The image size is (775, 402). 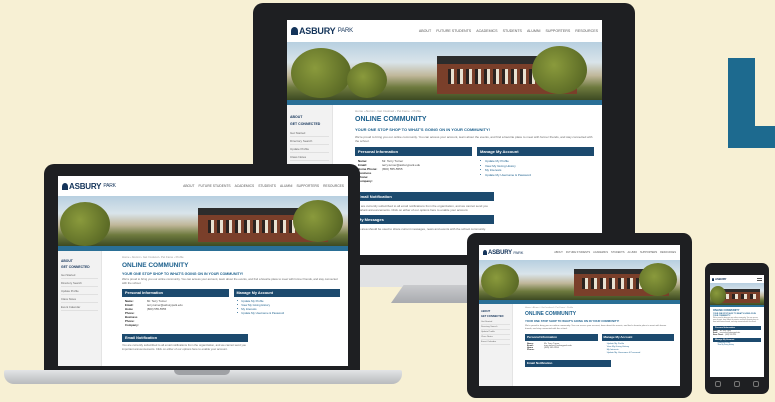 What do you see at coordinates (759, 279) in the screenshot?
I see `menu-icon` at bounding box center [759, 279].